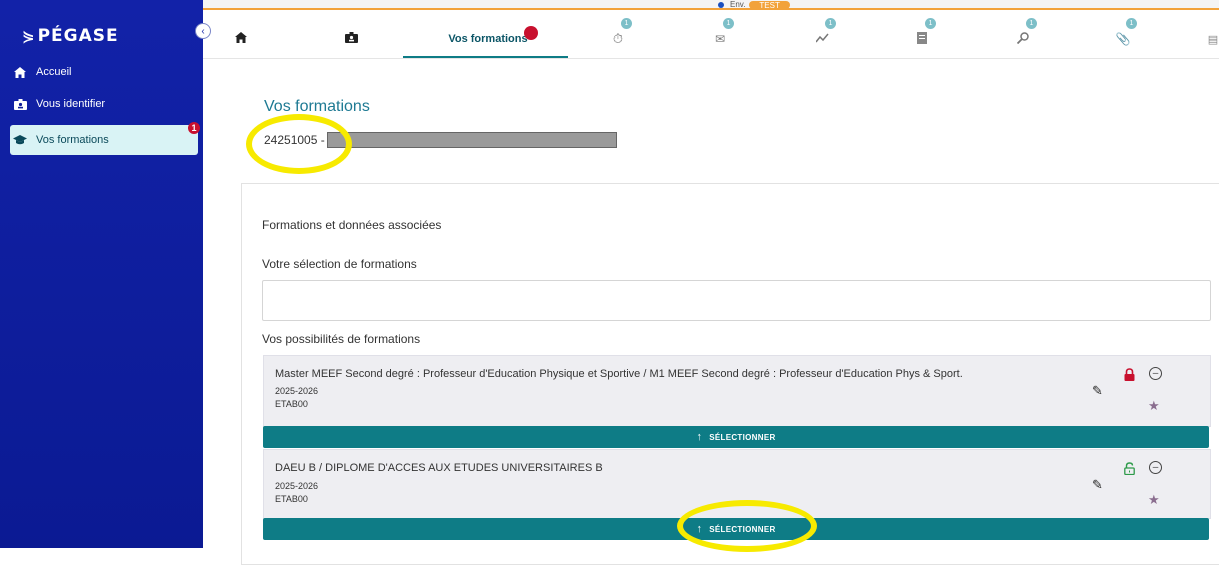 The image size is (1219, 565). I want to click on tab-status-dot, so click(531, 33).